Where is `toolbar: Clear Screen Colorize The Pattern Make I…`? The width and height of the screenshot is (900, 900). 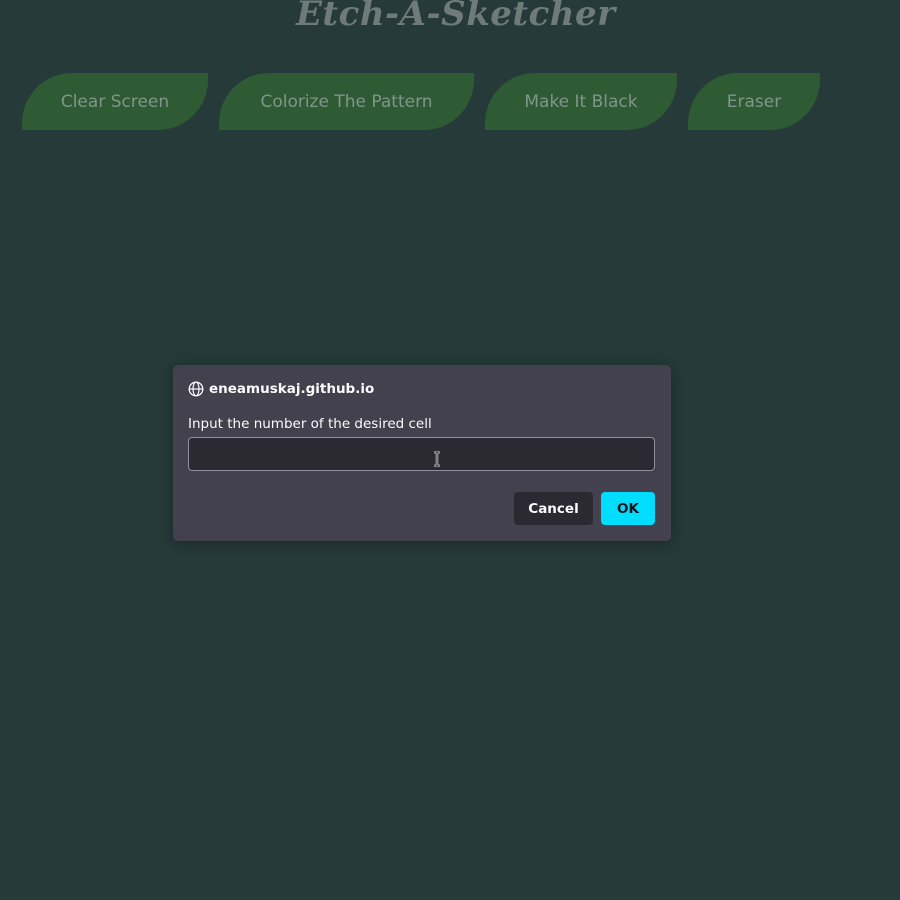
toolbar: Clear Screen Colorize The Pattern Make I… is located at coordinates (450, 102).